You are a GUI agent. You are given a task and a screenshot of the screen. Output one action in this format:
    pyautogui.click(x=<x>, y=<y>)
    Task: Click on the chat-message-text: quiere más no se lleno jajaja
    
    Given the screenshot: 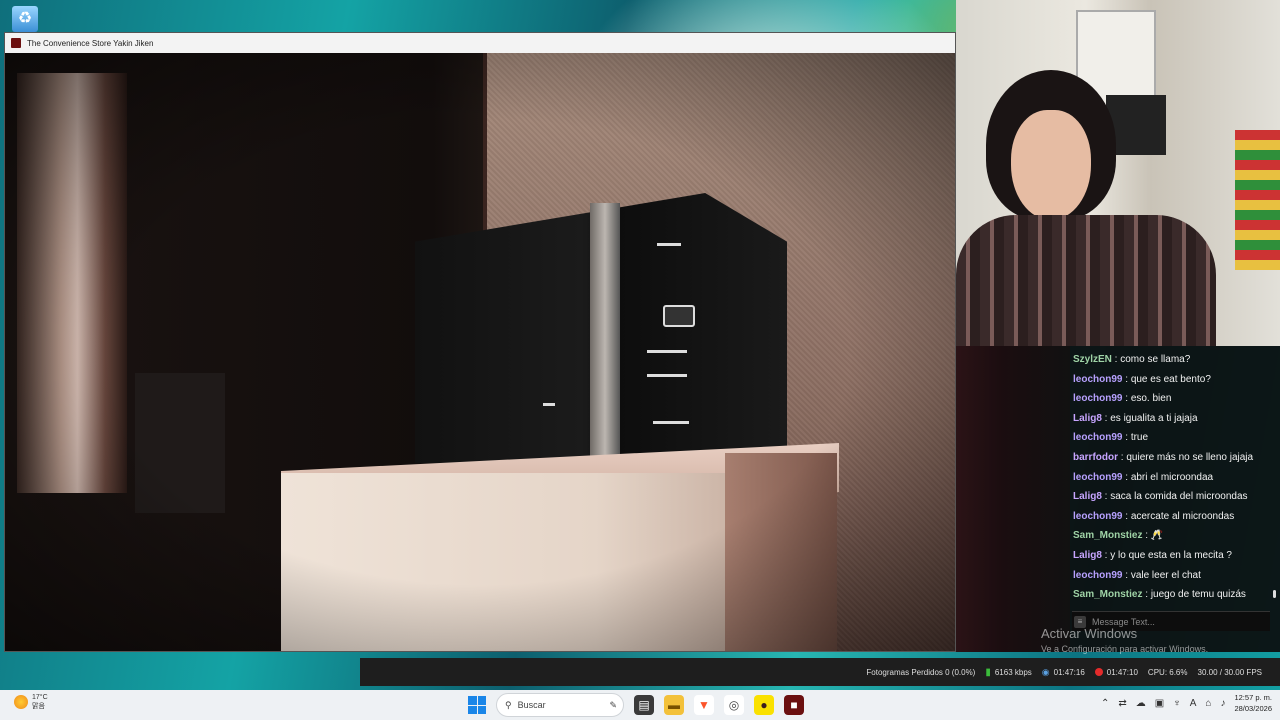 What is the action you would take?
    pyautogui.click(x=1190, y=457)
    